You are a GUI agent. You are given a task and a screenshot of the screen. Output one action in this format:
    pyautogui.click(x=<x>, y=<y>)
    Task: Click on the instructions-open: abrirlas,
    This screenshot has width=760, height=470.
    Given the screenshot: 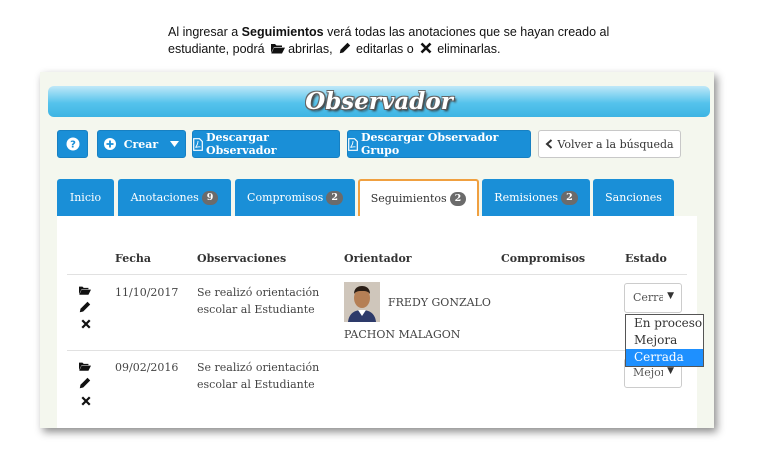 What is the action you would take?
    pyautogui.click(x=310, y=49)
    